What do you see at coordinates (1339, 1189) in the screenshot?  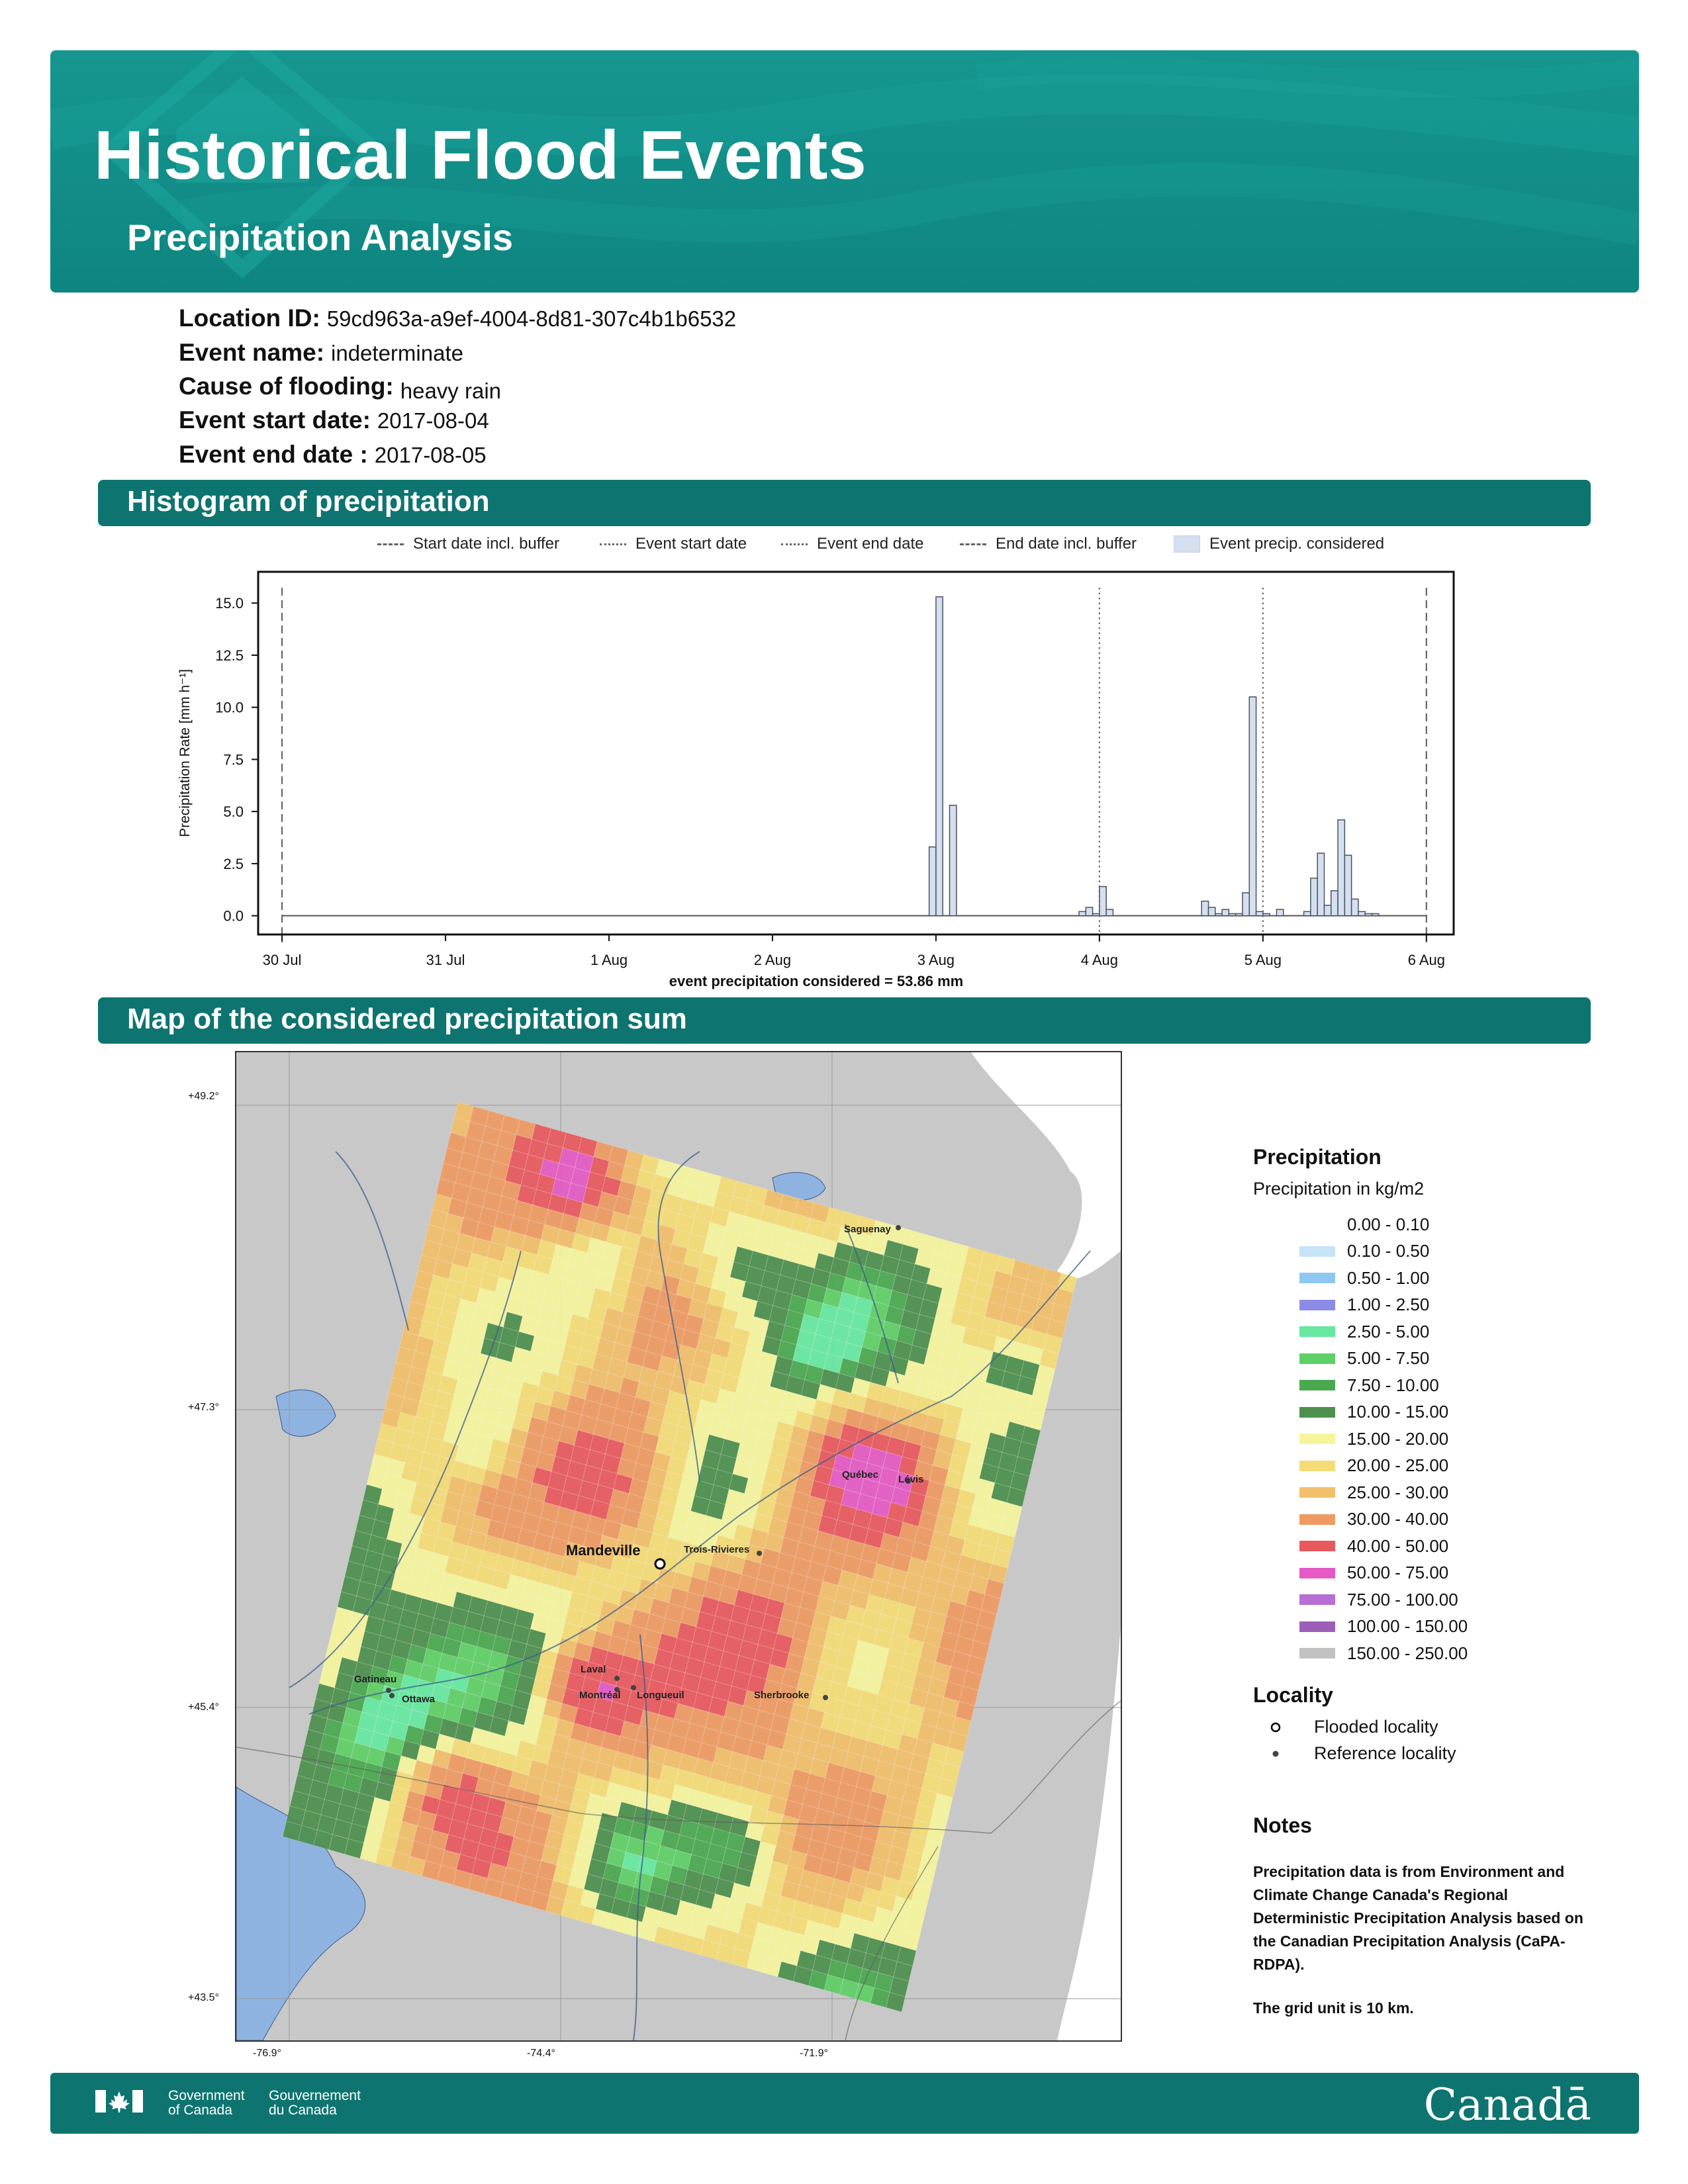 I see `legend-subtitle: Precipitation in kg/m2` at bounding box center [1339, 1189].